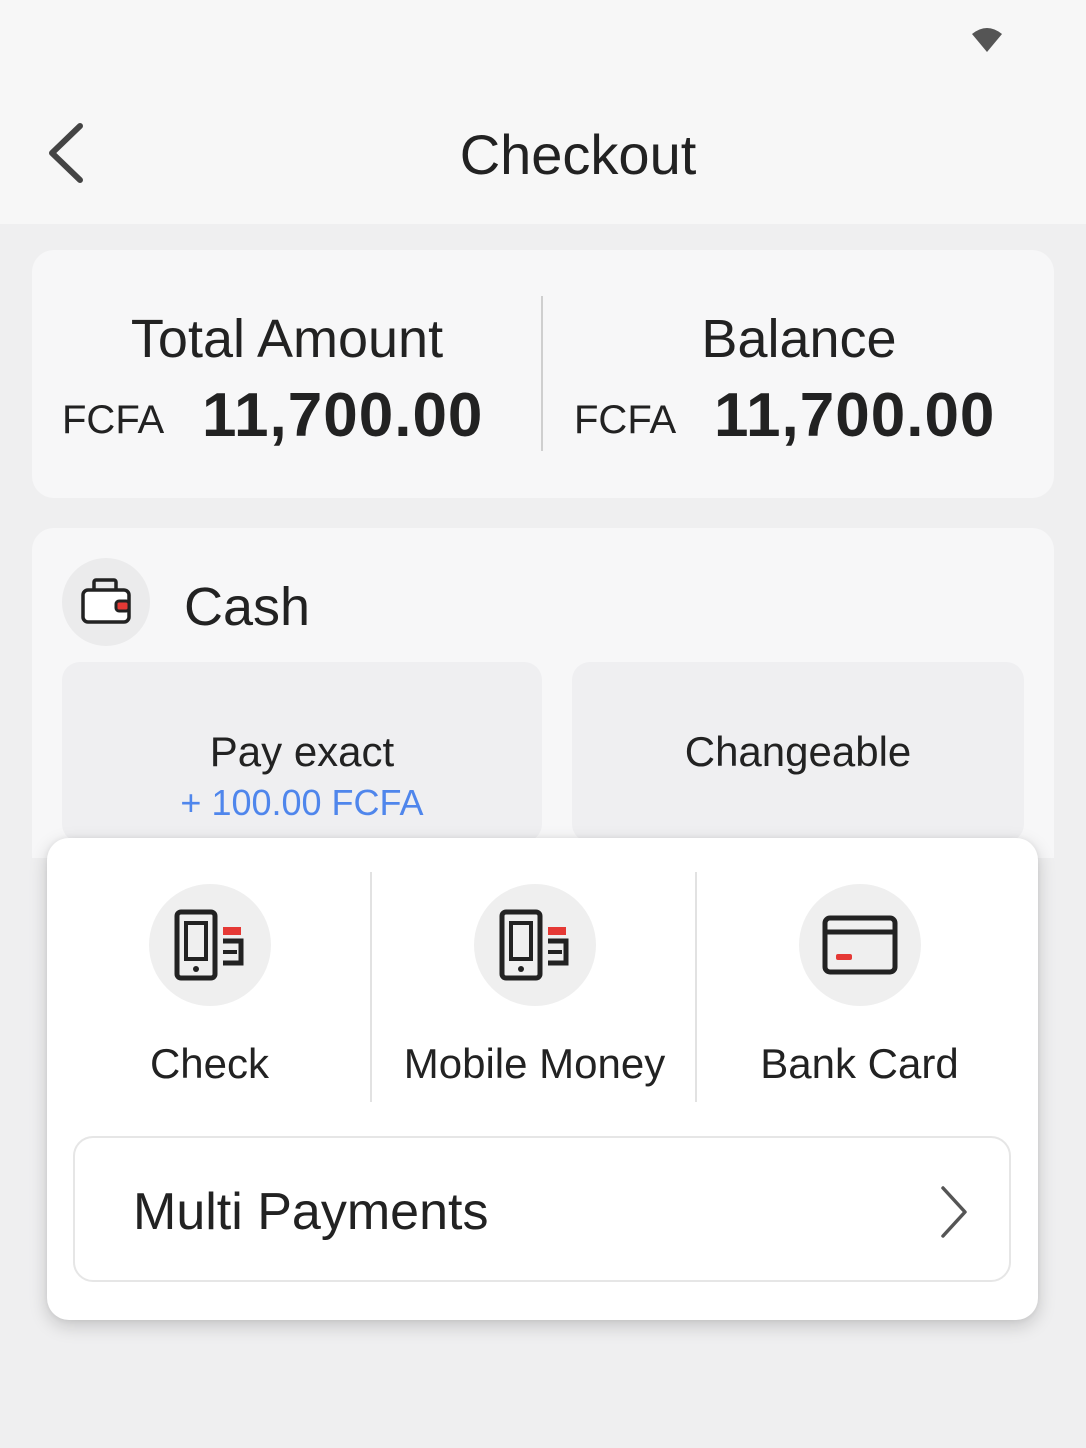 This screenshot has width=1086, height=1448. What do you see at coordinates (534, 1063) in the screenshot?
I see `mobile-money-label: Mobile Money` at bounding box center [534, 1063].